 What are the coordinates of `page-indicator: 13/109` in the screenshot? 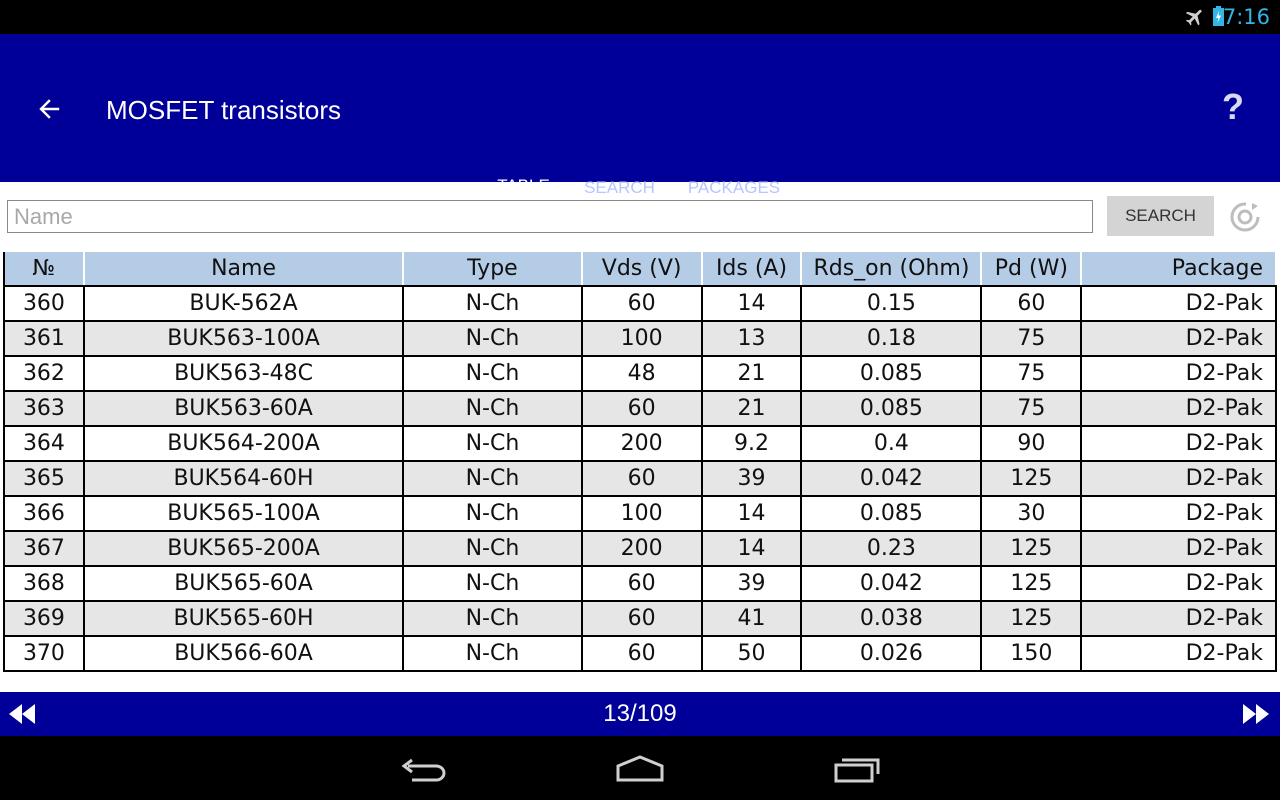 It's located at (640, 713).